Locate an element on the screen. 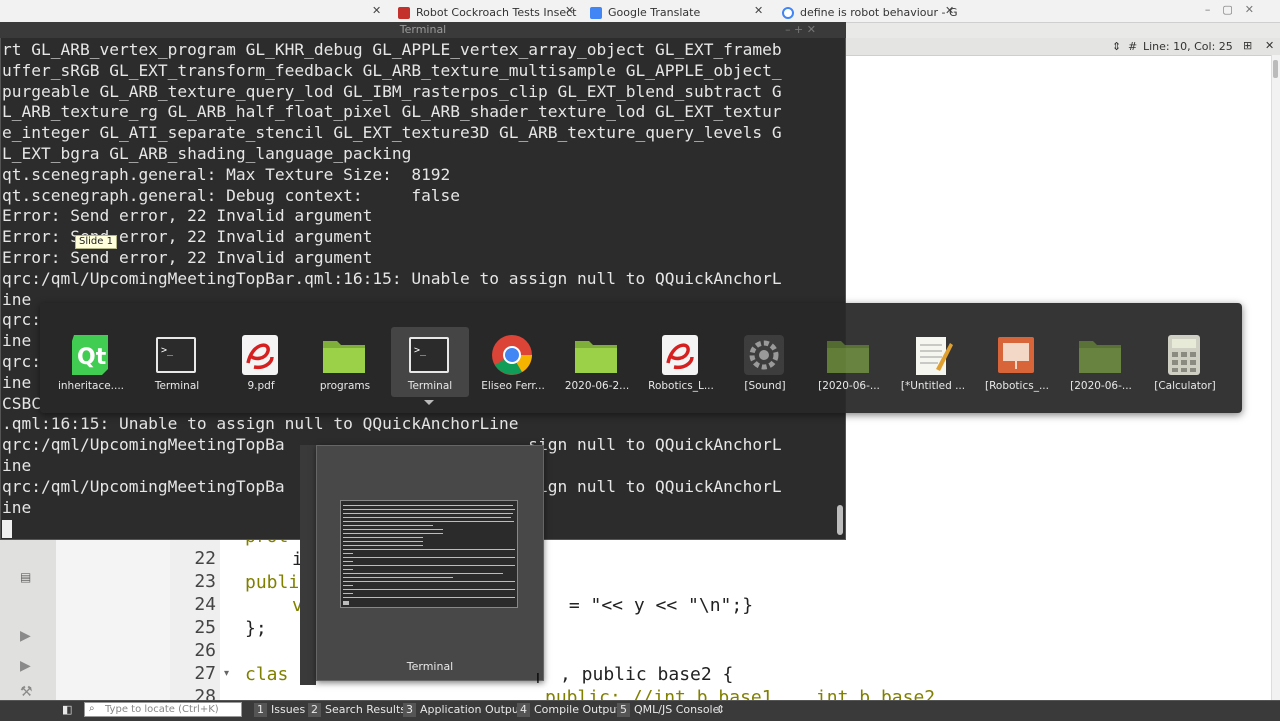 This screenshot has height=721, width=1280. code-line-23: publi is located at coordinates (272, 582).